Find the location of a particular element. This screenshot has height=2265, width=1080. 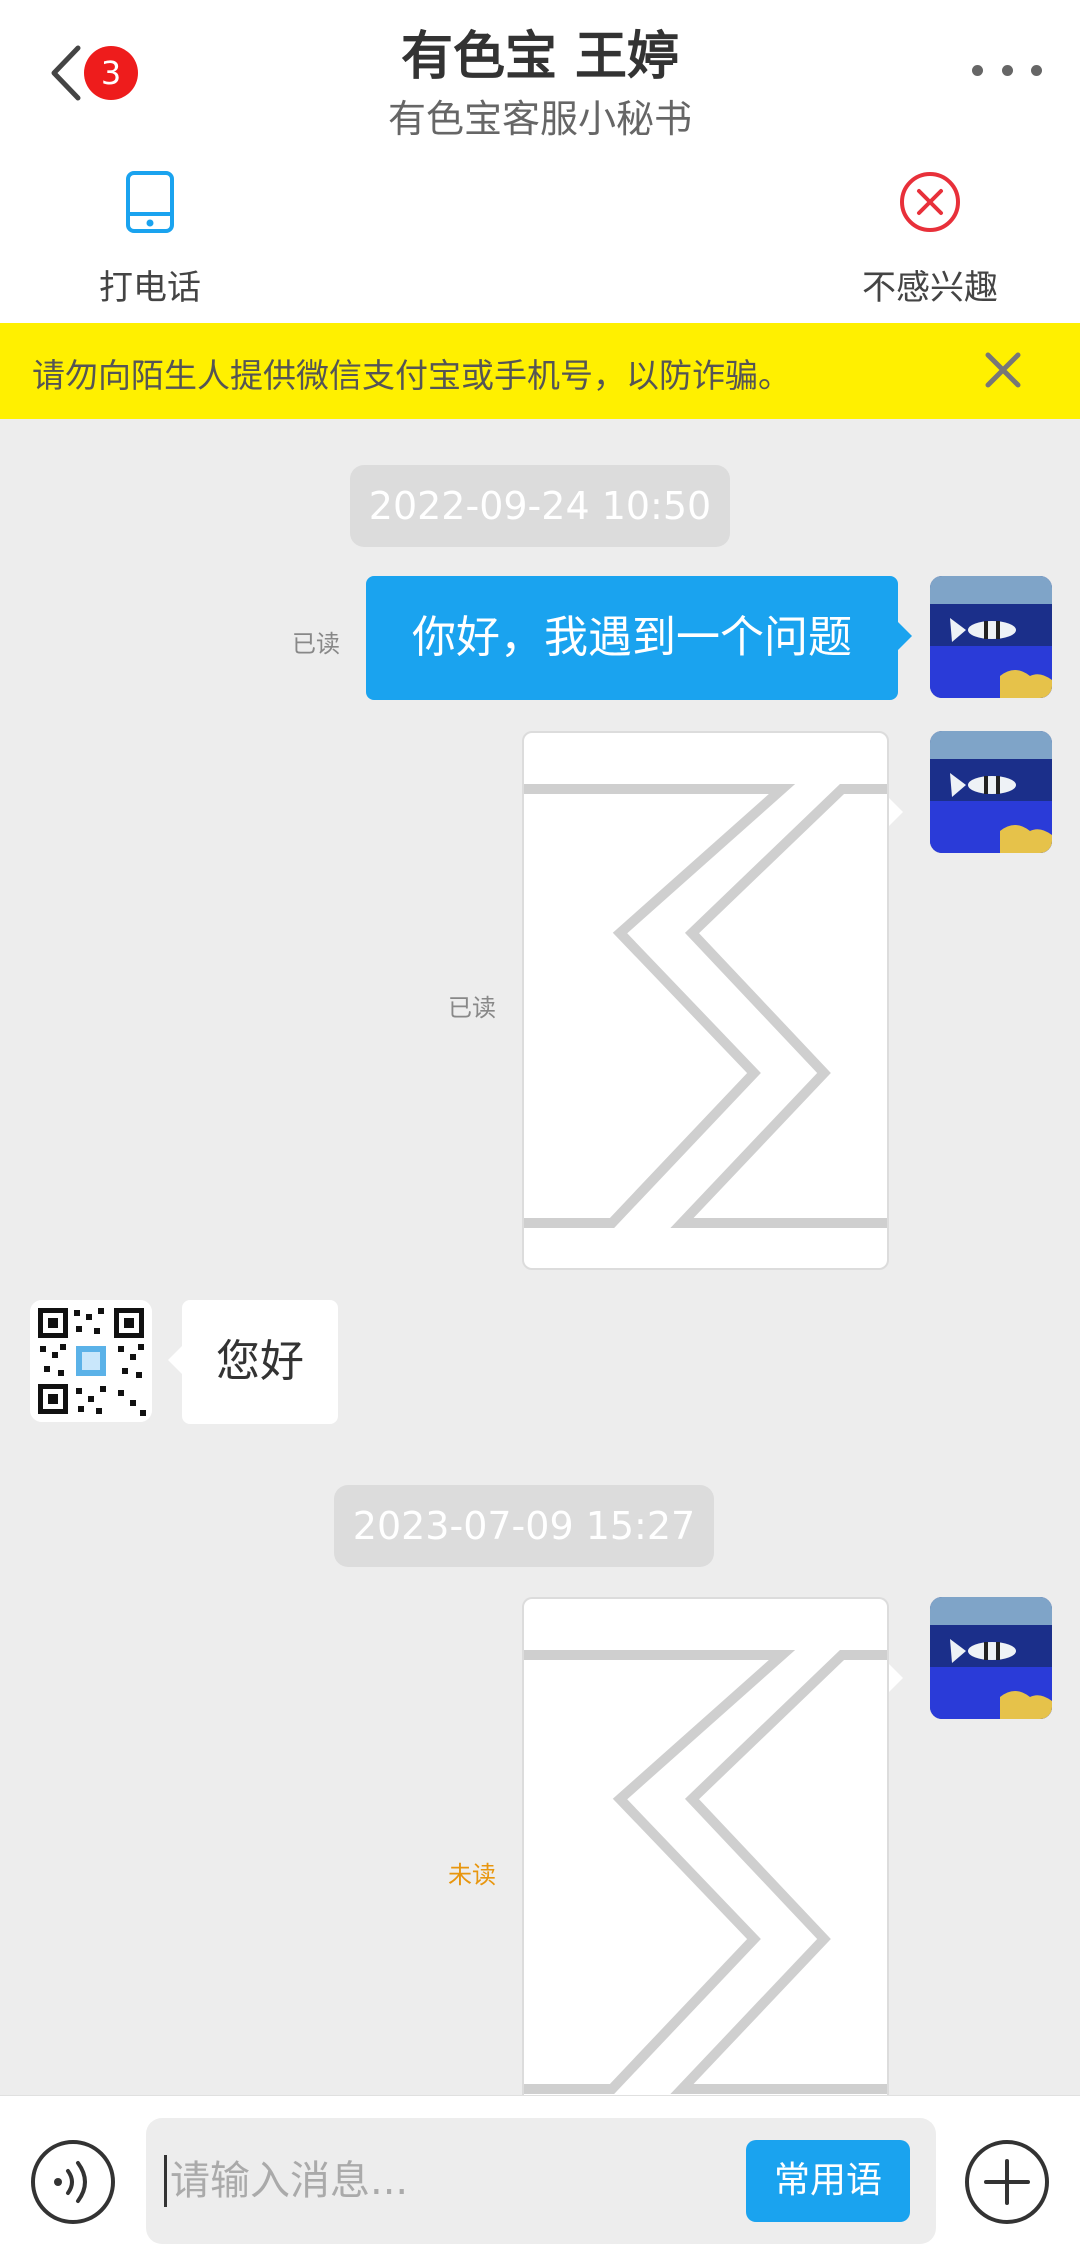

sent-message-bubble: 你好，我遇到一个问题 is located at coordinates (639, 638).